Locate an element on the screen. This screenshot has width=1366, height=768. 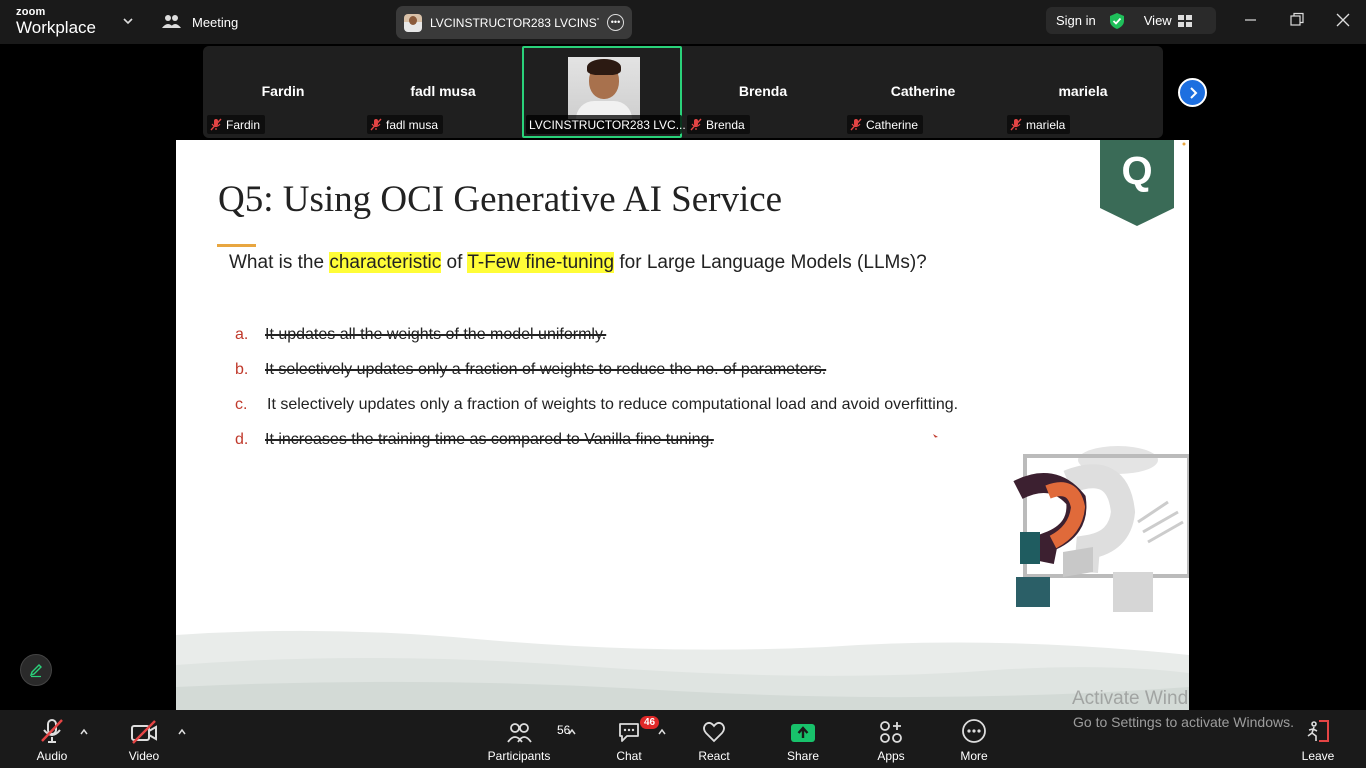
activate-windows-watermark: Activate Windows is located at coordinates (1130, 698).